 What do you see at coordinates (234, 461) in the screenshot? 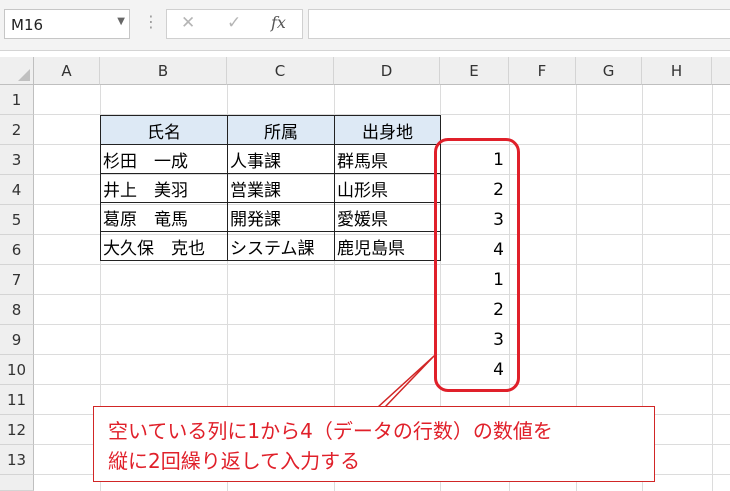
I see `callout-line-2: 縦に2回繰り返して入力する` at bounding box center [234, 461].